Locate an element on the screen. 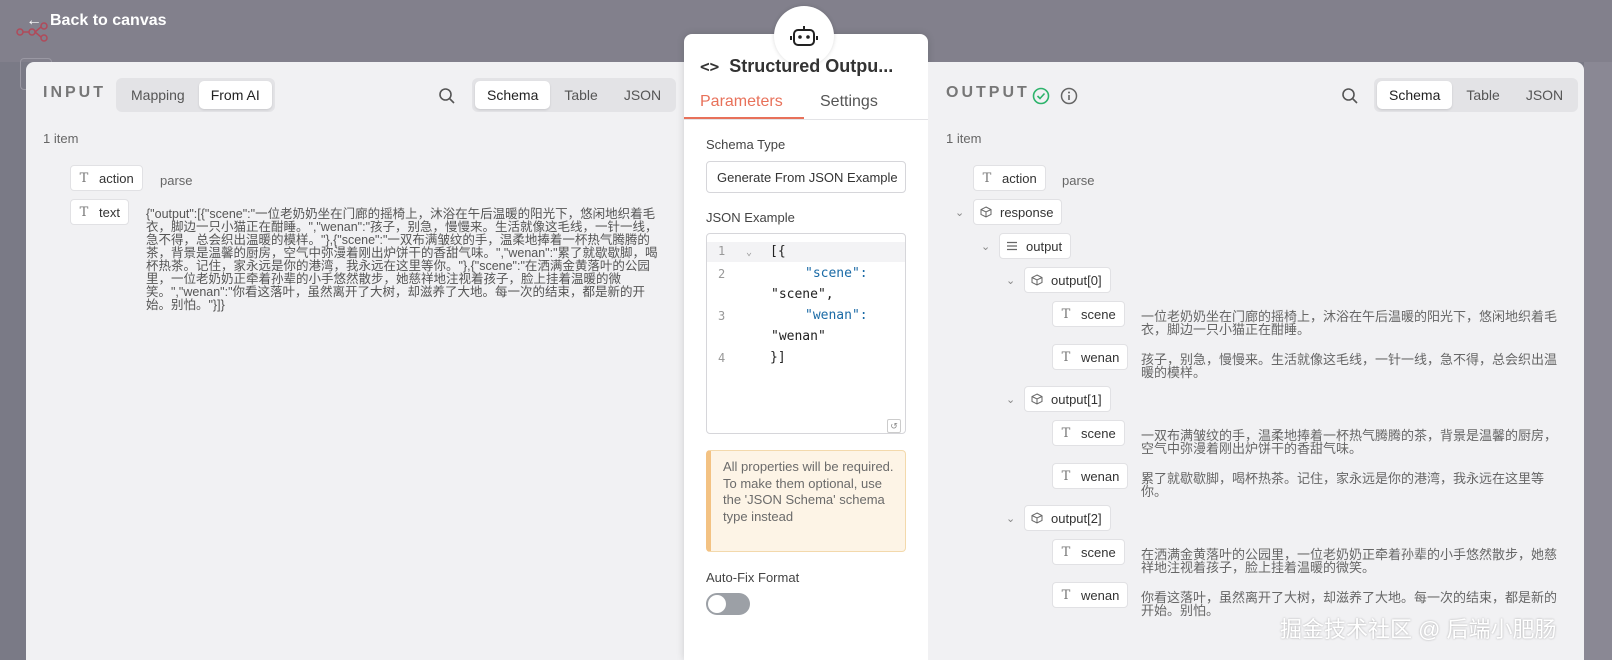 Image resolution: width=1612 pixels, height=660 pixels. line-number: 3 is located at coordinates (722, 316).